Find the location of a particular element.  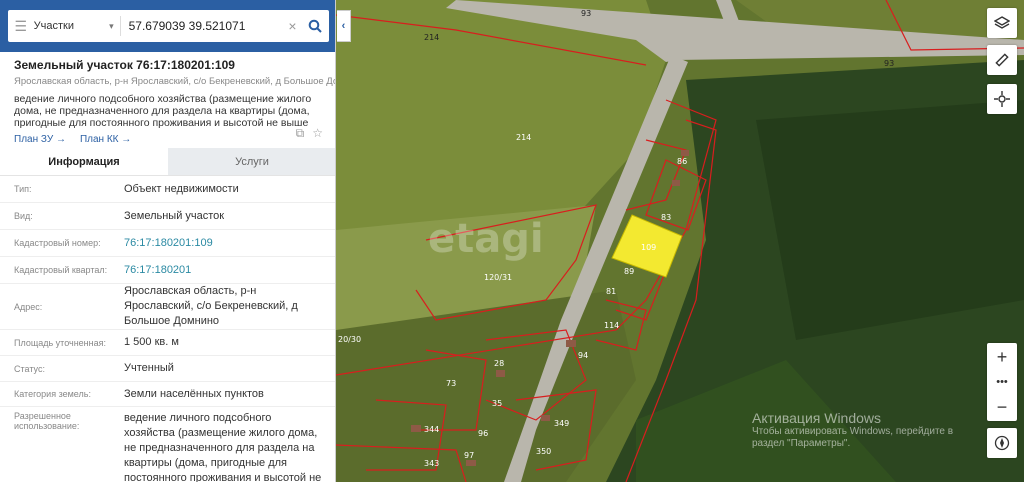

info-value: Учтенный is located at coordinates (149, 368).